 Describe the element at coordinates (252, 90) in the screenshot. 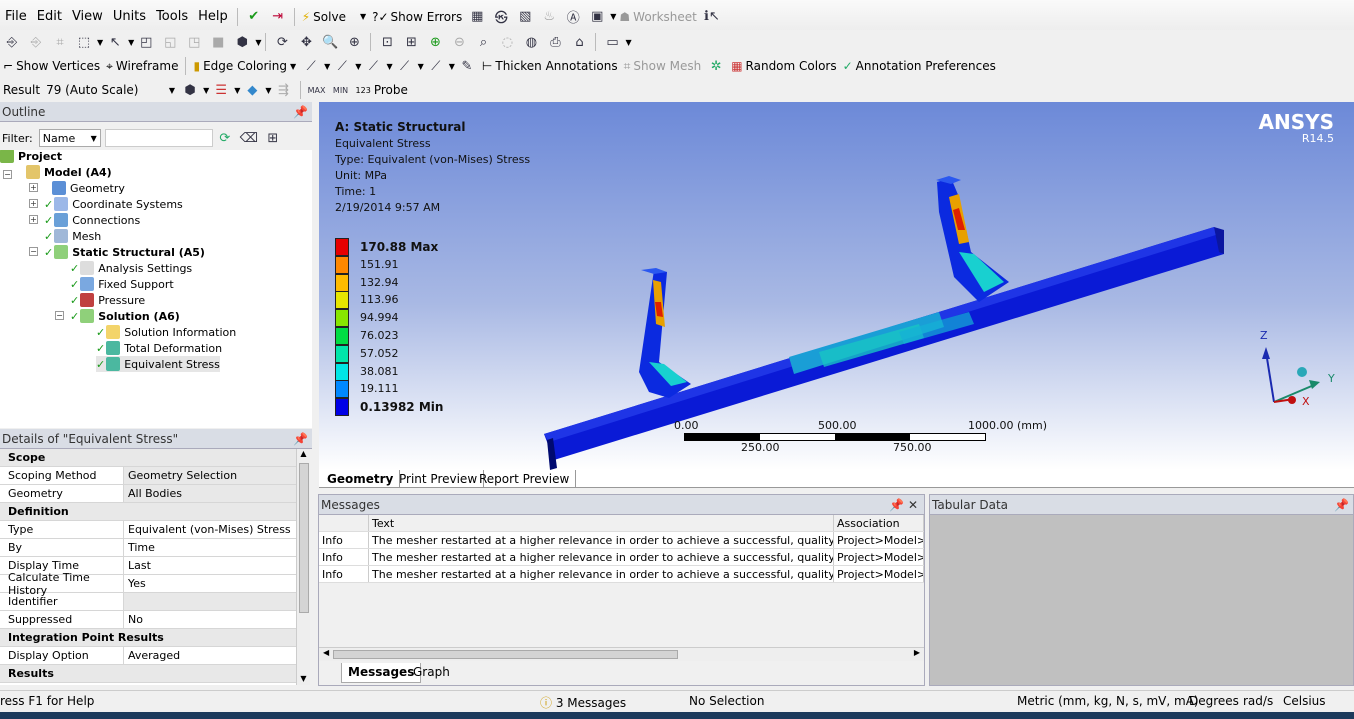

I see `edges-display-icon: ◆` at that location.